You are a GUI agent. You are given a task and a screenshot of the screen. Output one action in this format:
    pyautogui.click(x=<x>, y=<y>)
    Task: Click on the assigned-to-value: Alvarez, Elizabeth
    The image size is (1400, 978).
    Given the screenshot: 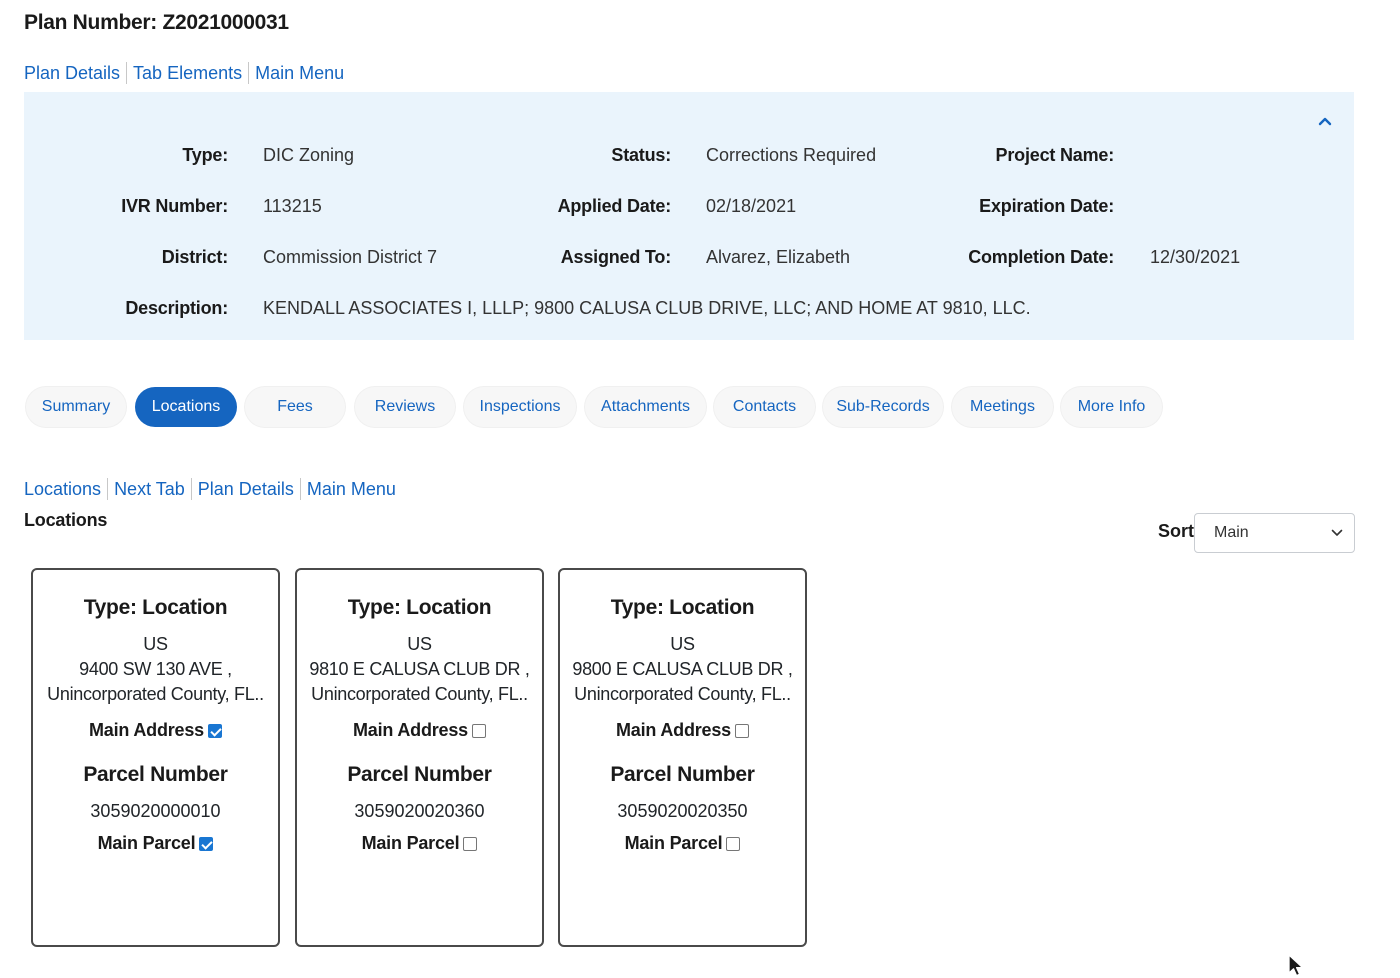 What is the action you would take?
    pyautogui.click(x=778, y=257)
    